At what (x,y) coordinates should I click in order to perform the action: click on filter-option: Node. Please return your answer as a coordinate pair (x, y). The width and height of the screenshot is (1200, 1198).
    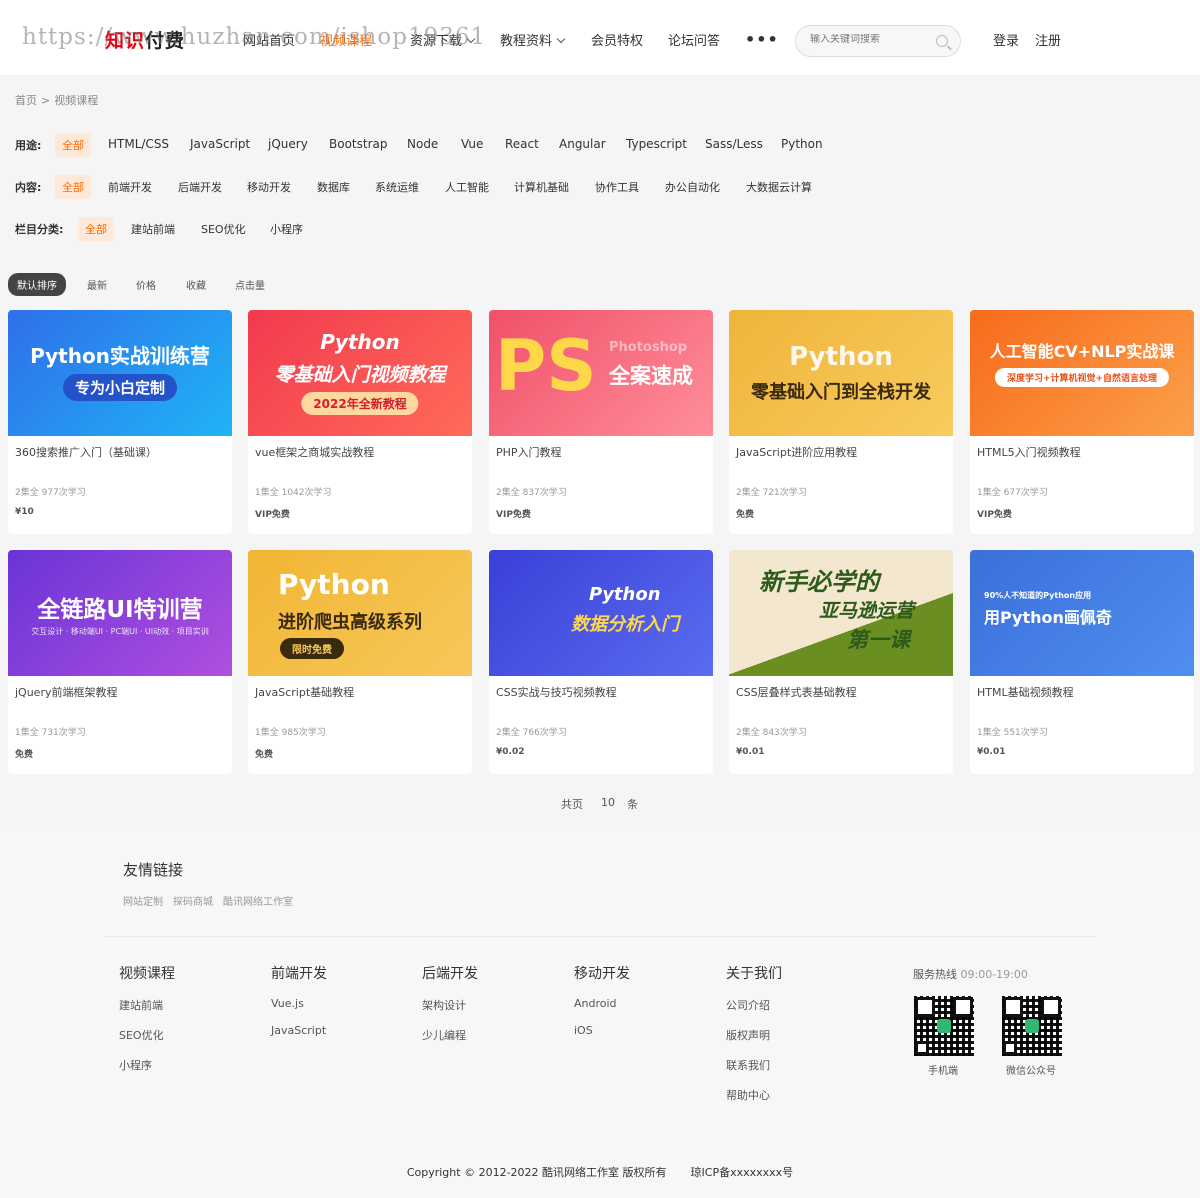
    Looking at the image, I should click on (422, 144).